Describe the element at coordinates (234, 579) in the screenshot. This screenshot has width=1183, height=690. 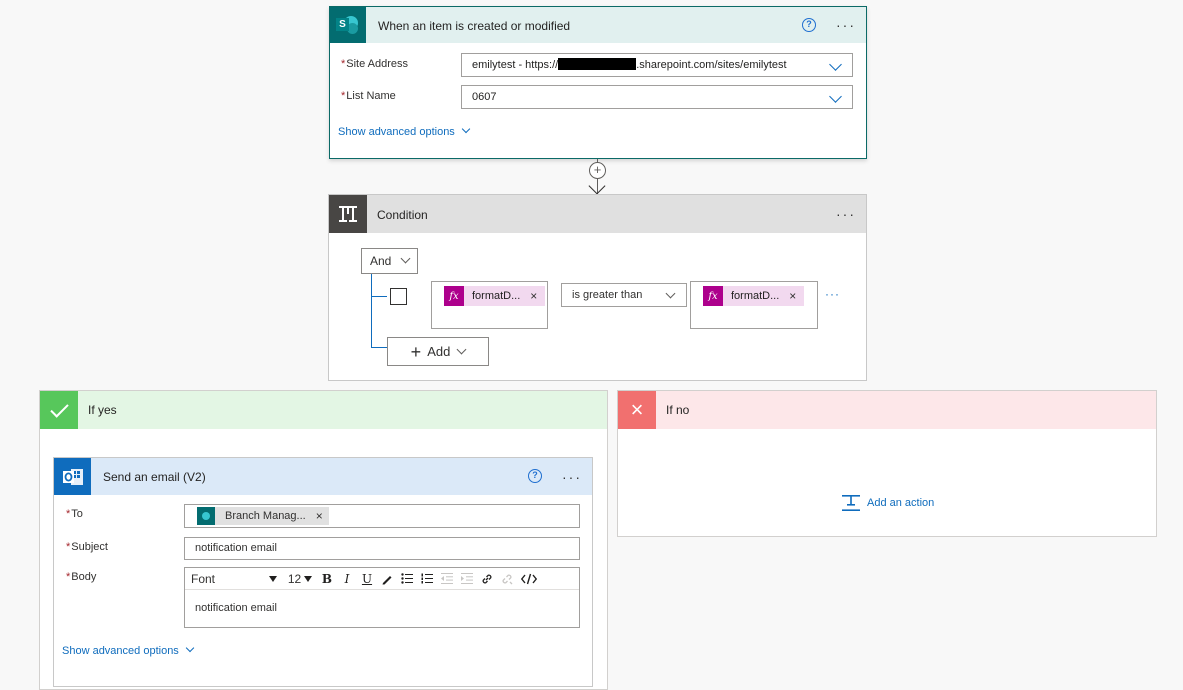
I see `font-family-dropdown: Font` at that location.